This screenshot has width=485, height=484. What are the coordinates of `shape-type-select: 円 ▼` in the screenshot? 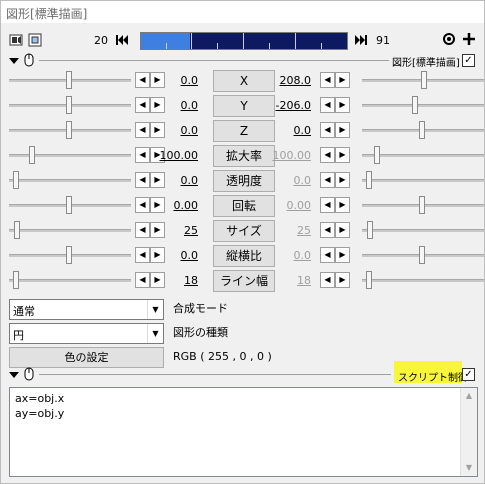 It's located at (86, 333).